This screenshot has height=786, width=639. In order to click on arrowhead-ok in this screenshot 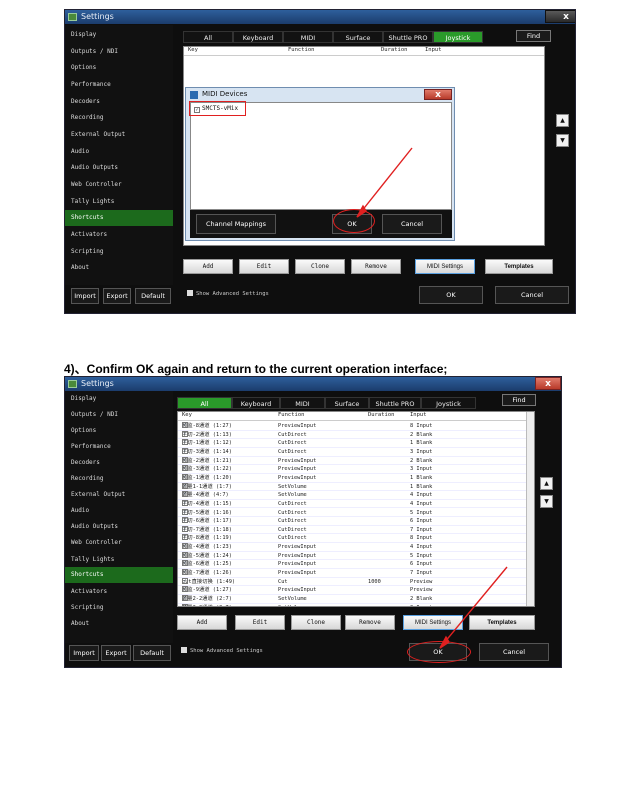, I will do `click(444, 642)`.